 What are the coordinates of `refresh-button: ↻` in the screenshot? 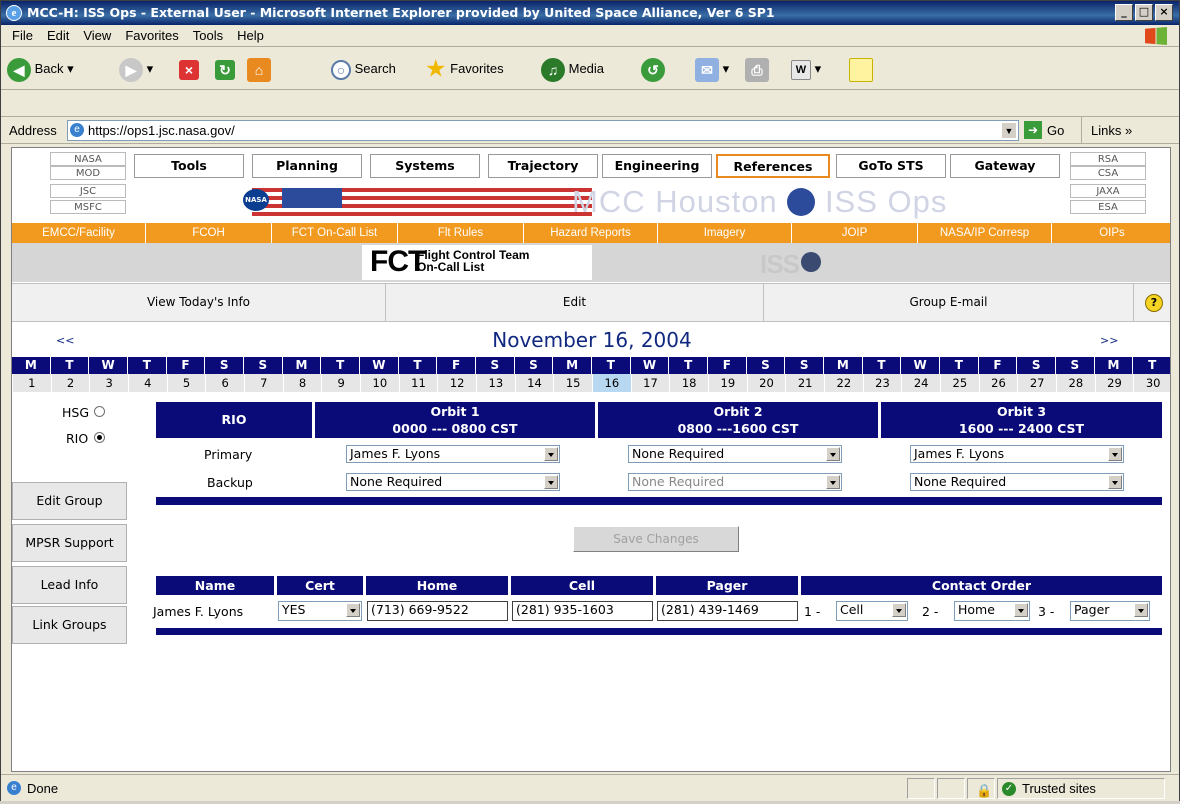 It's located at (225, 69).